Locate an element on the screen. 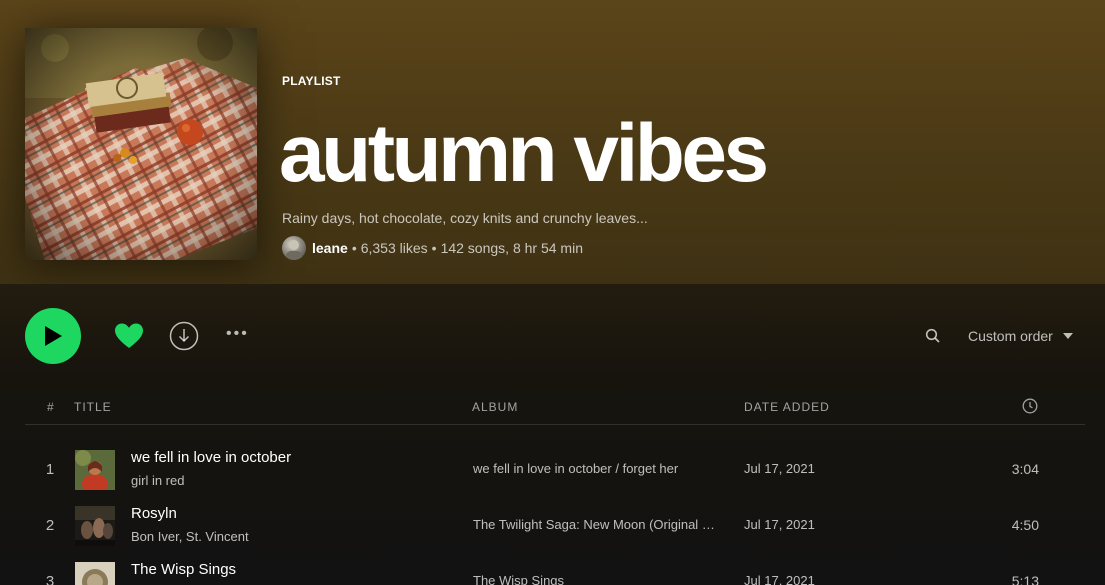 This screenshot has width=1105, height=585. track-album: The Wisp Sings is located at coordinates (518, 579).